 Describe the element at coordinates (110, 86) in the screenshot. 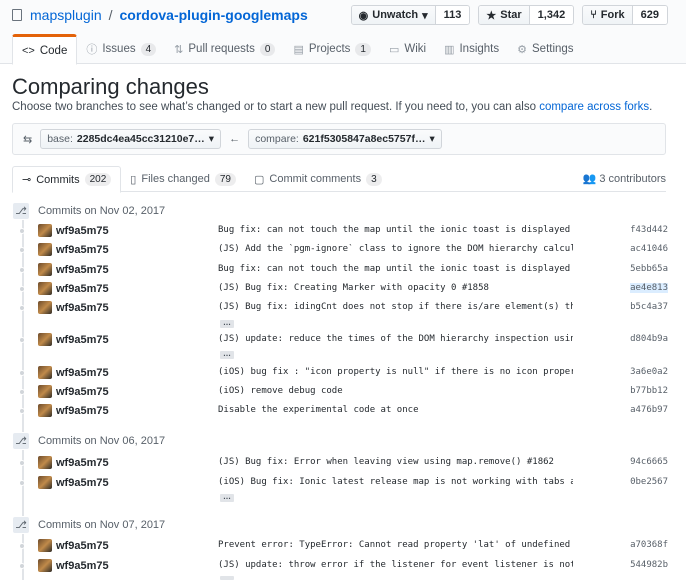

I see `page-title: Comparing changes` at that location.